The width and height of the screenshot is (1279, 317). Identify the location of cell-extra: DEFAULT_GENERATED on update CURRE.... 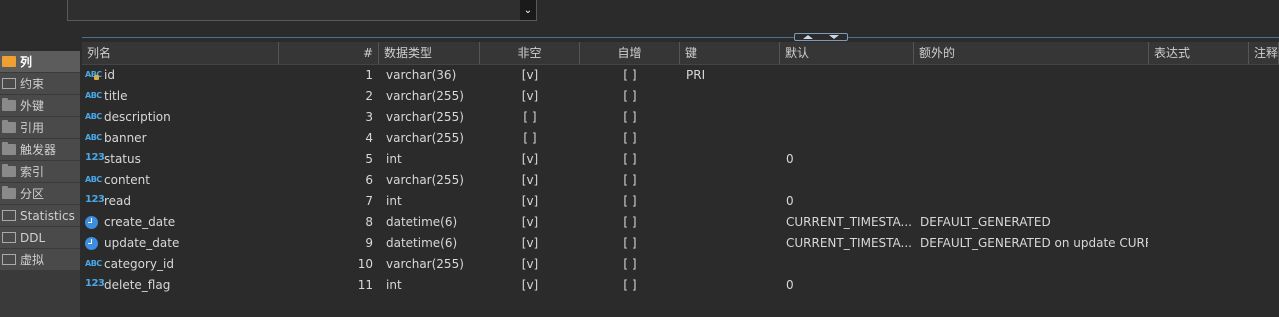
(1034, 243).